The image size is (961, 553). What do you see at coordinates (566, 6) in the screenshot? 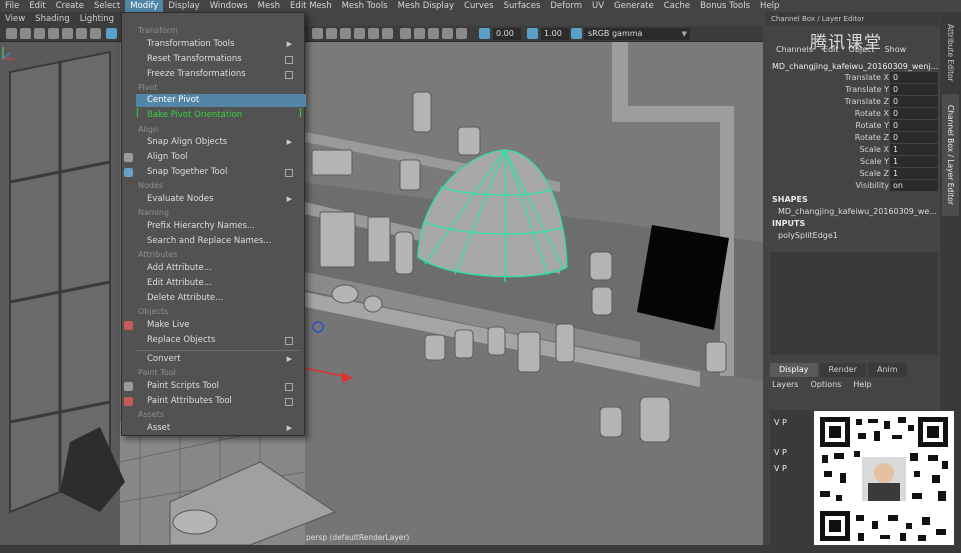
I see `menu-deform: Deform` at bounding box center [566, 6].